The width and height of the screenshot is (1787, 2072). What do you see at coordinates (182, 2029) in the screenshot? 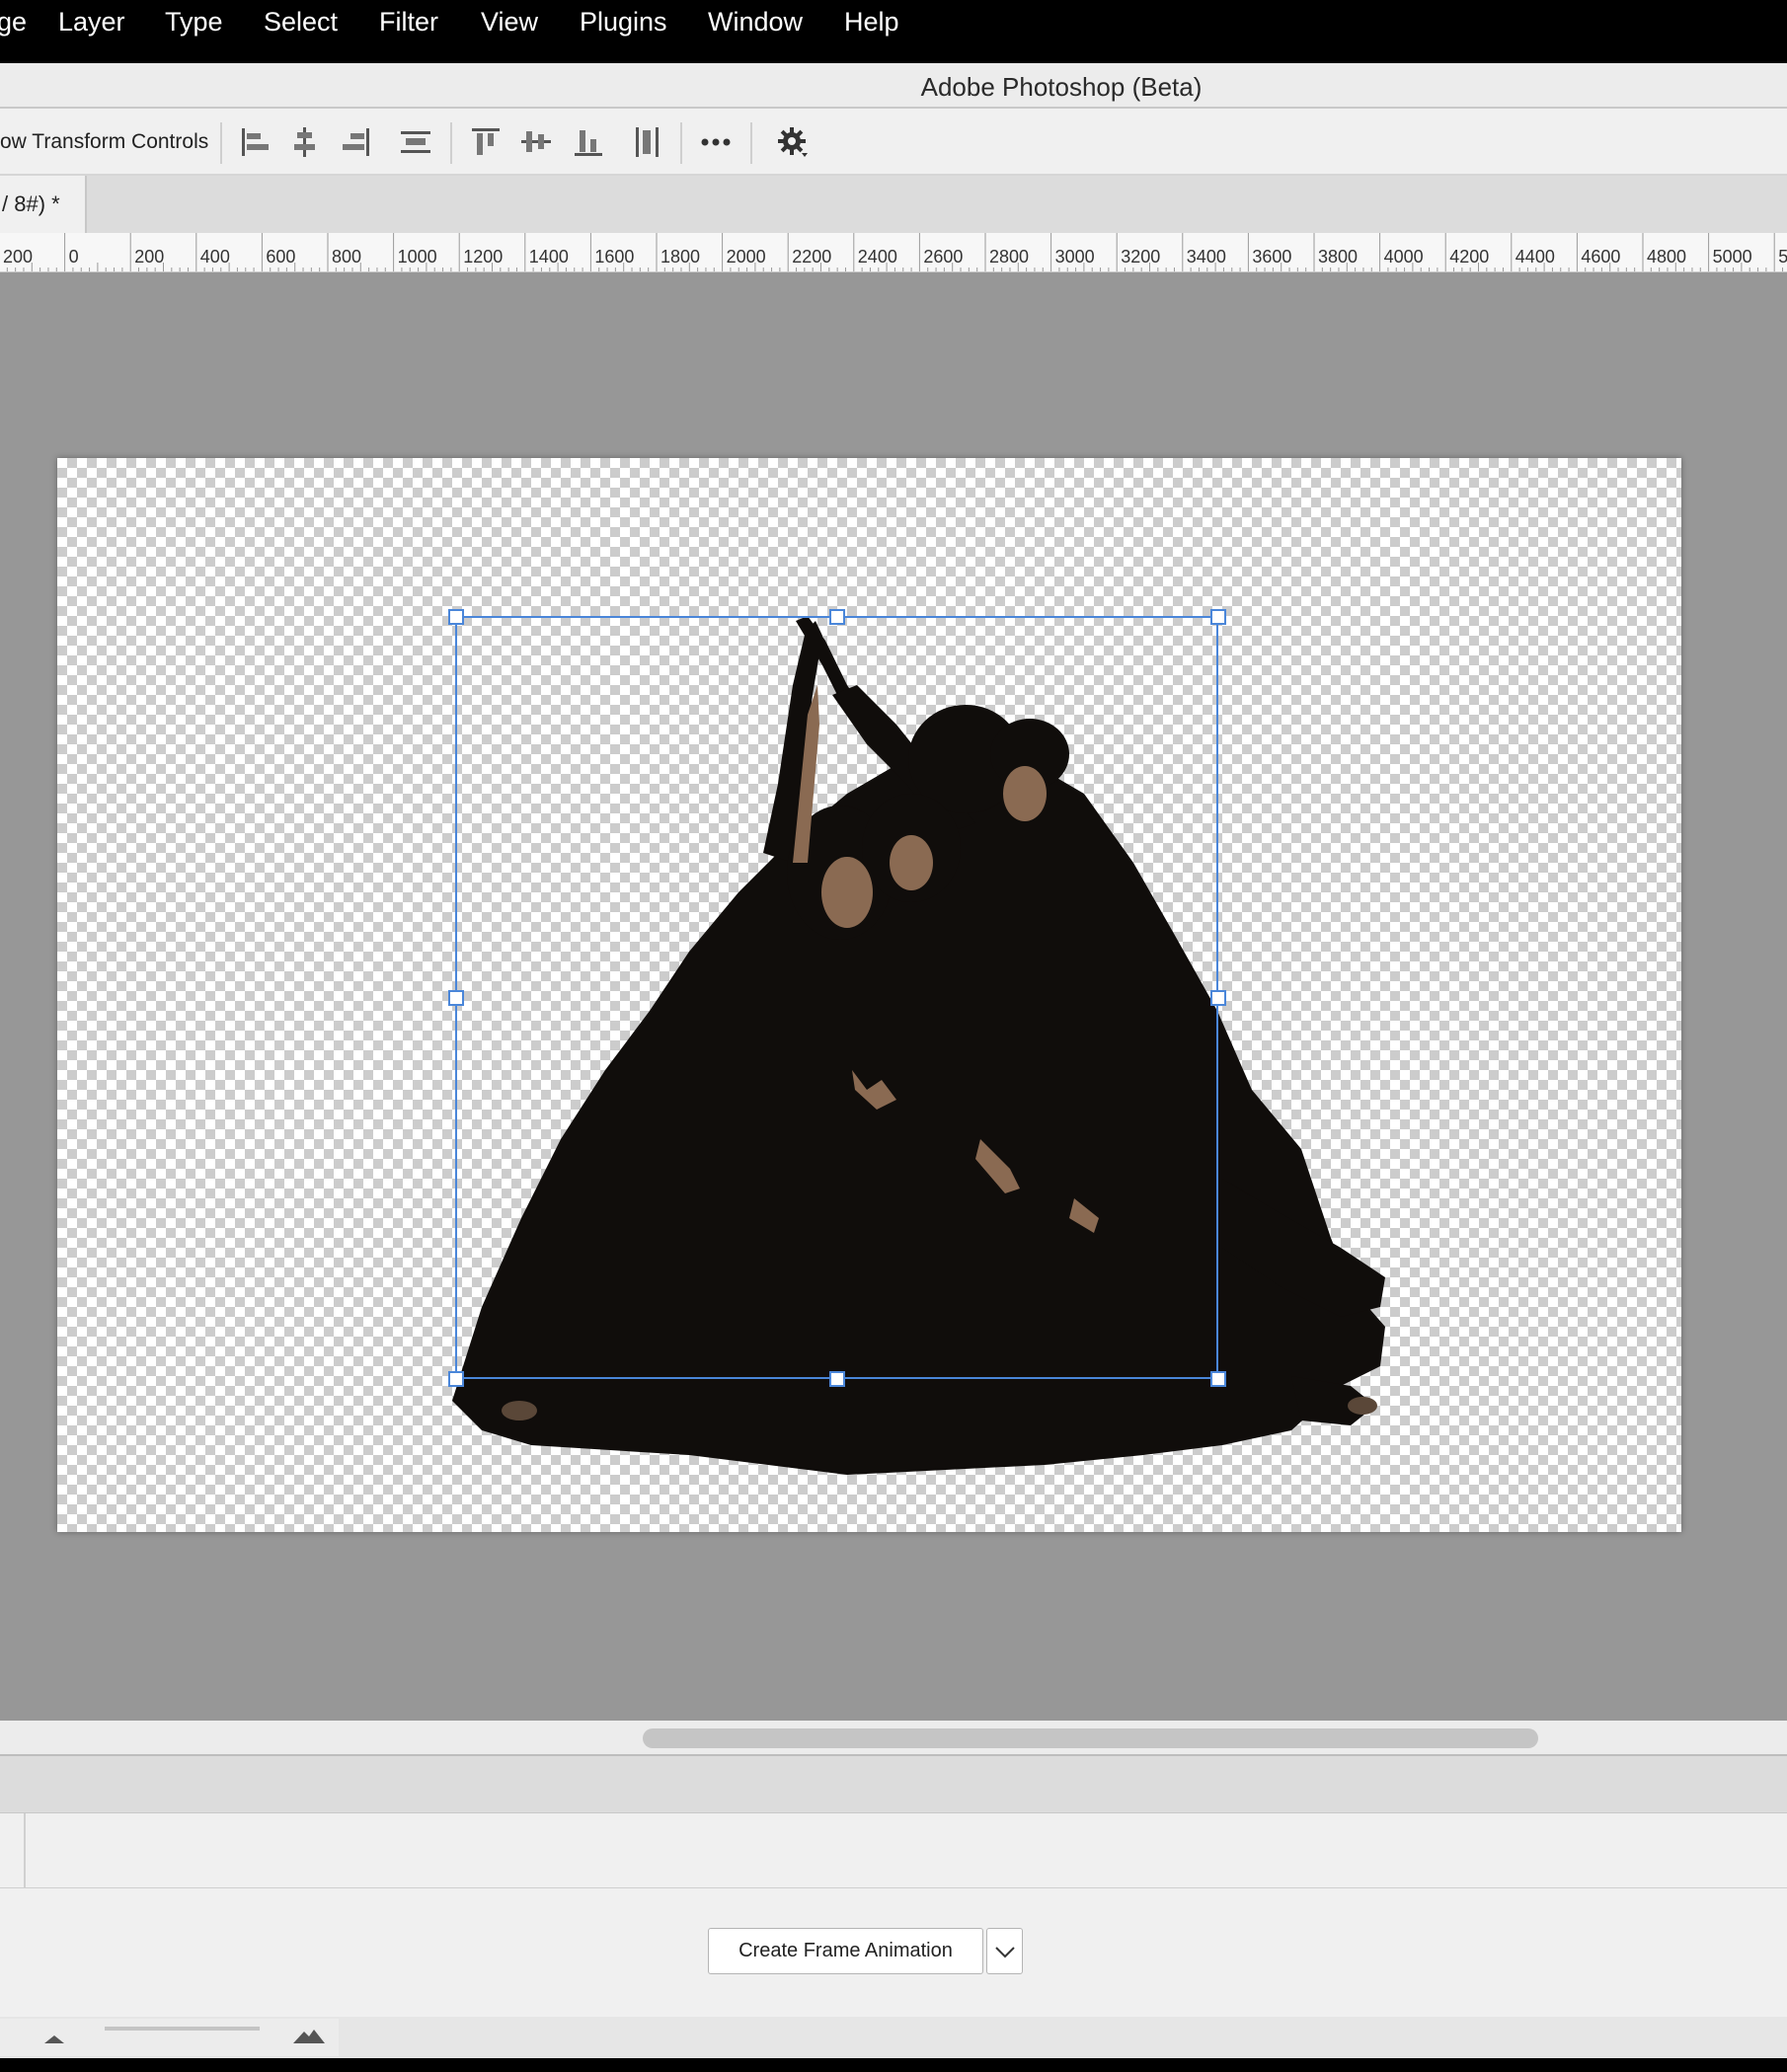
I see `timeline-zoom-slider` at bounding box center [182, 2029].